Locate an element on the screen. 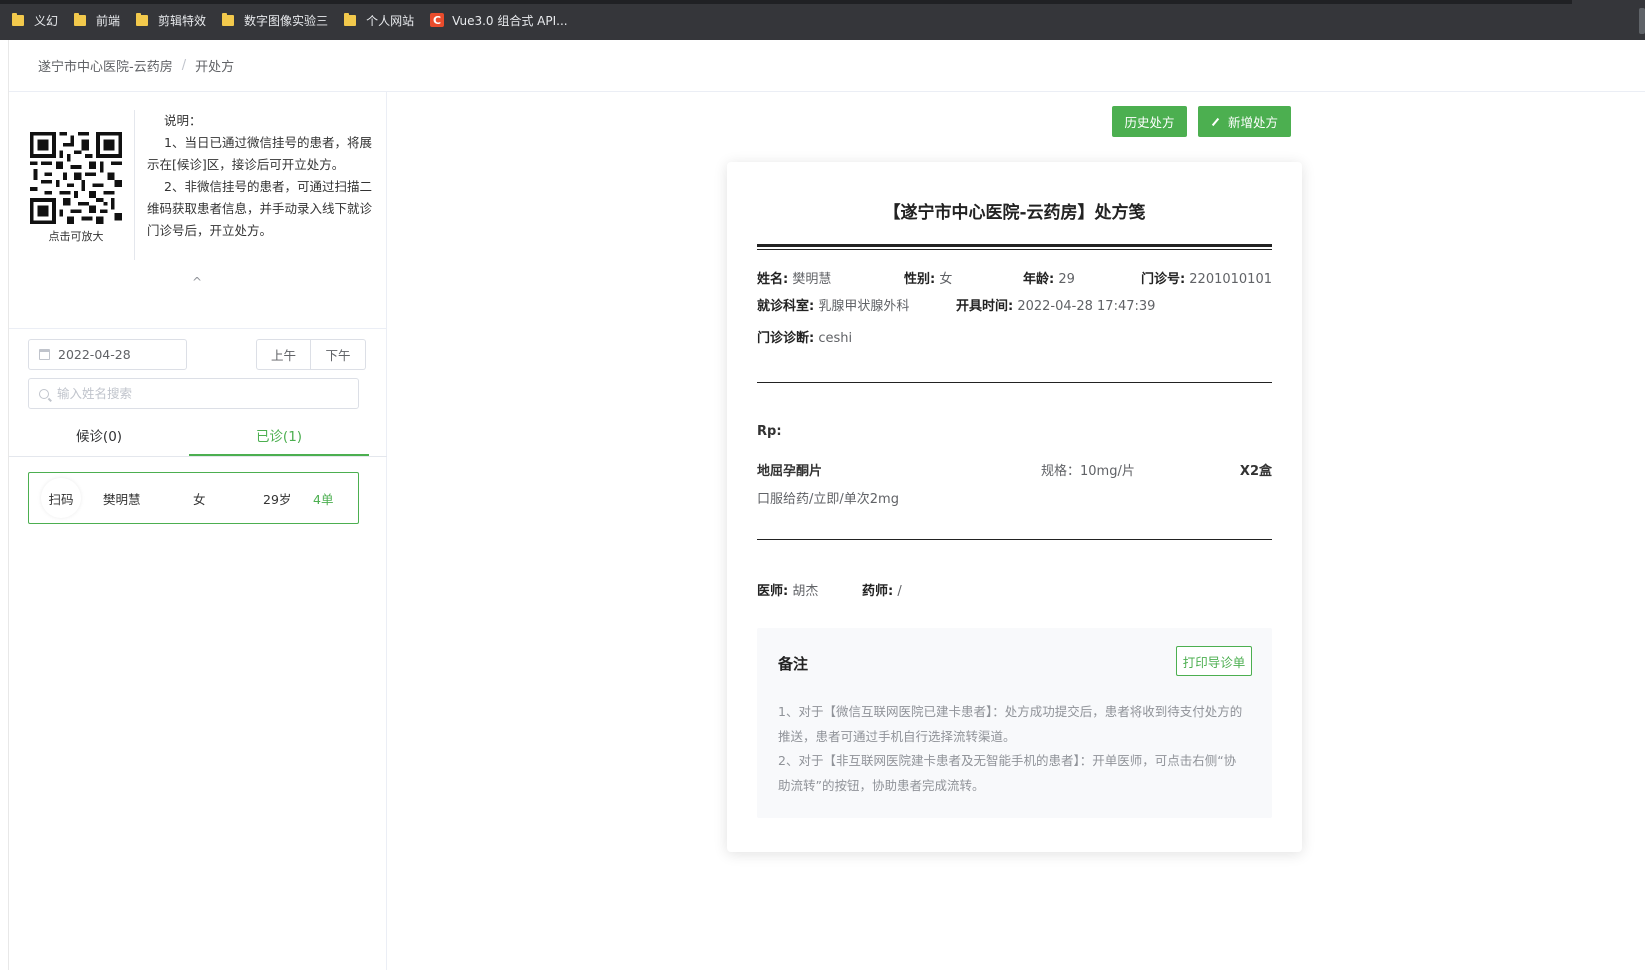 This screenshot has height=970, width=1645. prescription-title: 【遂宁市中心医院-云药房】处方笺 is located at coordinates (1014, 213).